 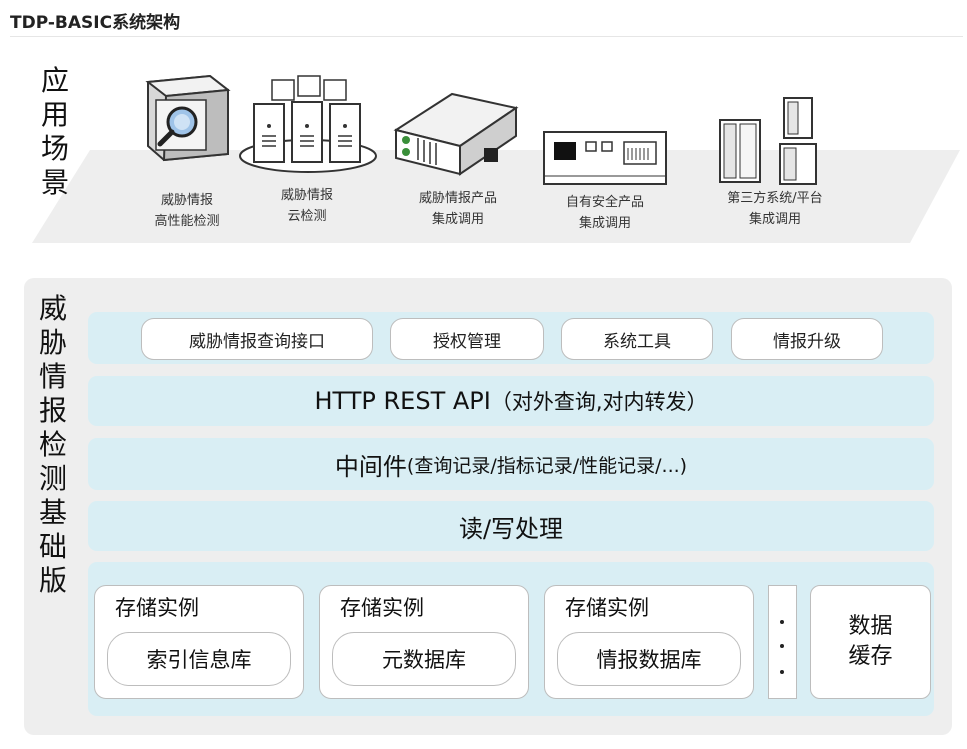 I want to click on app-item-line1: 自有安全产品, so click(x=604, y=202).